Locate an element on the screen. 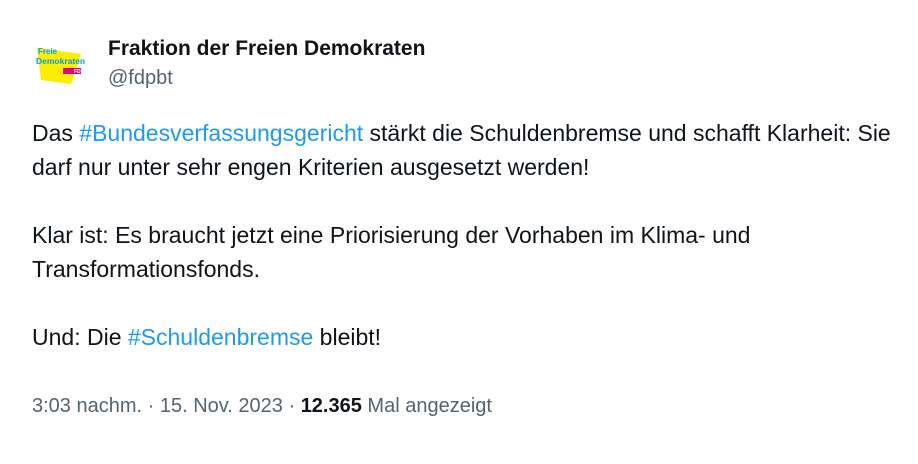 This screenshot has height=464, width=918. tweet-time: 3:03 nachm. is located at coordinates (87, 406).